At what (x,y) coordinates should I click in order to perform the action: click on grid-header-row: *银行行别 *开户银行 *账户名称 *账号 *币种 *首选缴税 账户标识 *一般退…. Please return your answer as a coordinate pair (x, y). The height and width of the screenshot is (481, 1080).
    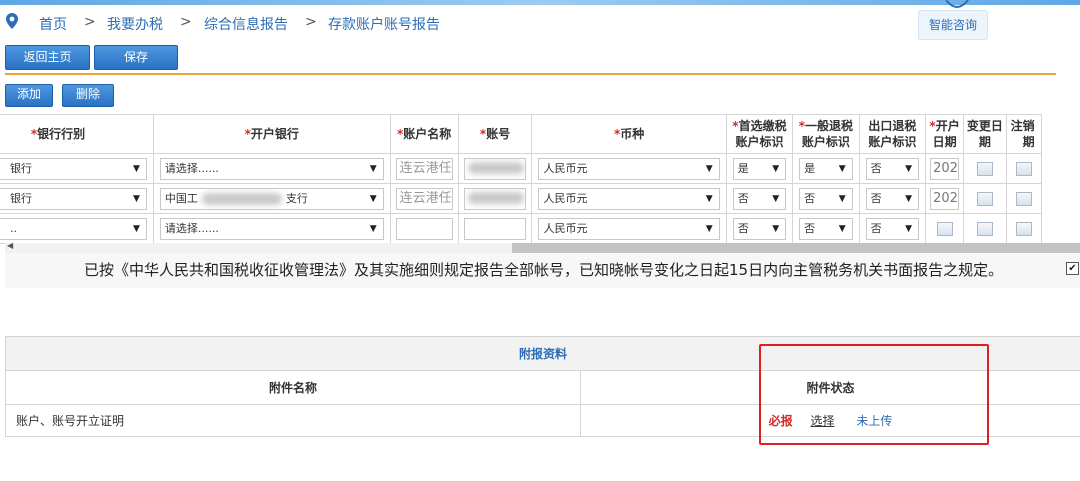
    Looking at the image, I should click on (521, 134).